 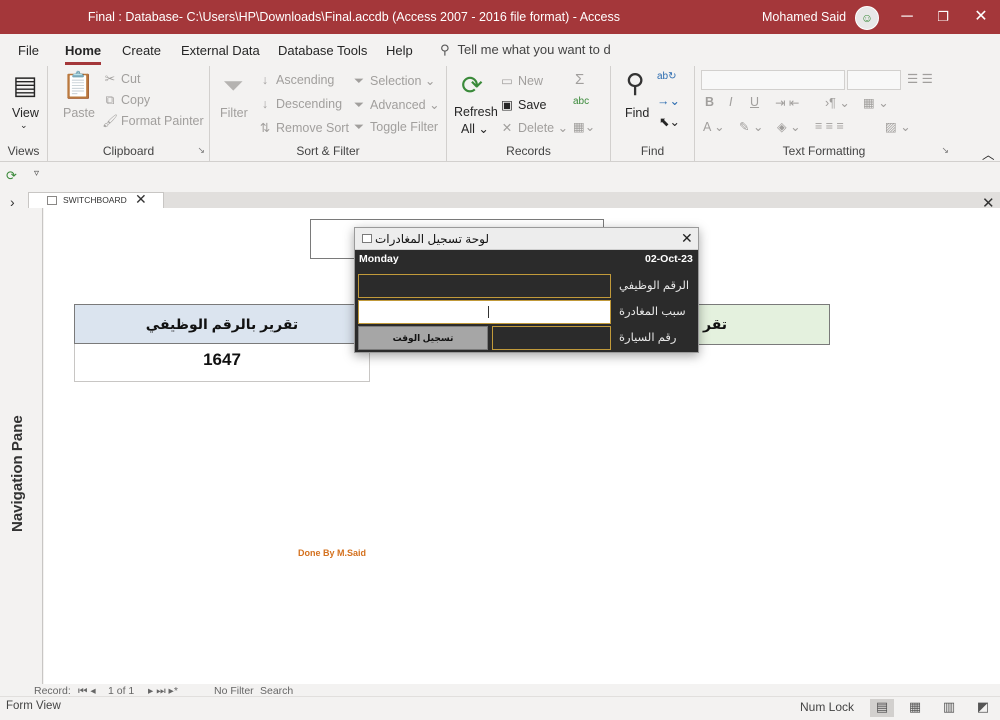 What do you see at coordinates (121, 78) in the screenshot?
I see `cut-button: ✂ Cut` at bounding box center [121, 78].